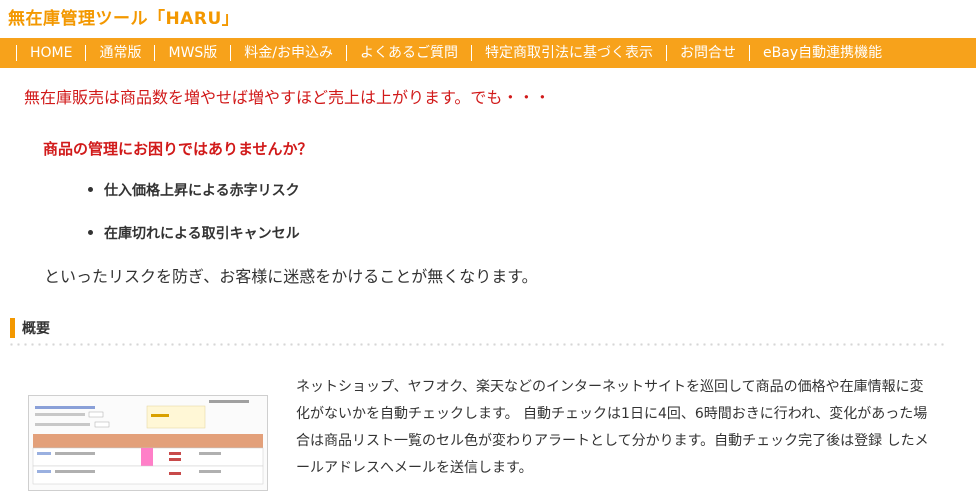 Image resolution: width=976 pixels, height=491 pixels. Describe the element at coordinates (119, 53) in the screenshot. I see `nav-standard: 通常版` at that location.